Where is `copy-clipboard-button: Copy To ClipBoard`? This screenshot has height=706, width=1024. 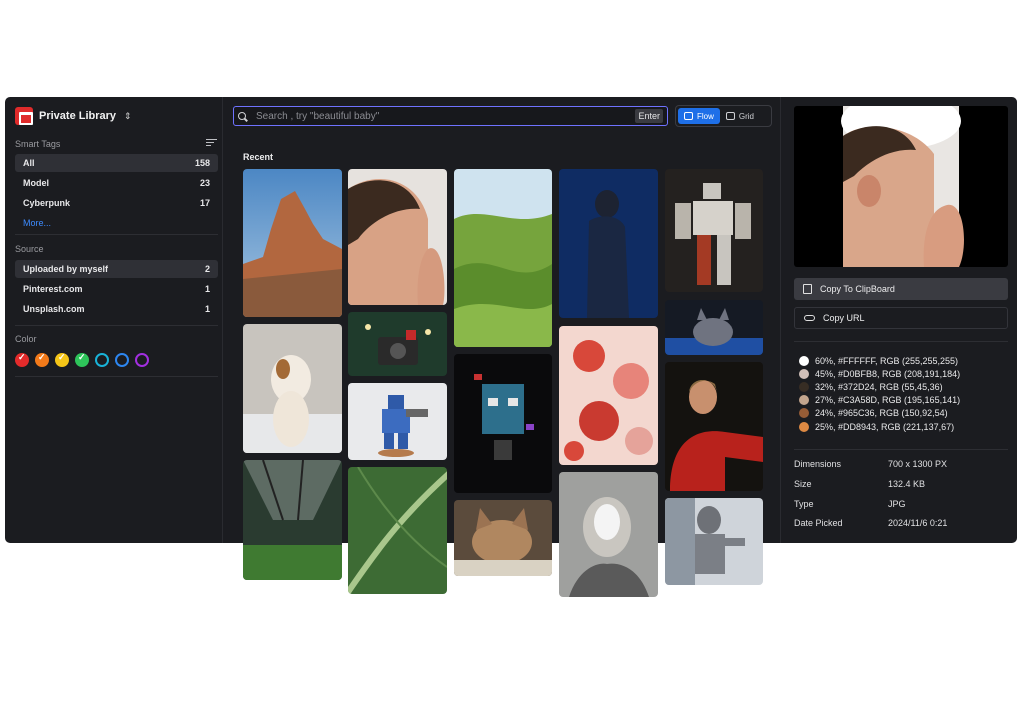 copy-clipboard-button: Copy To ClipBoard is located at coordinates (901, 289).